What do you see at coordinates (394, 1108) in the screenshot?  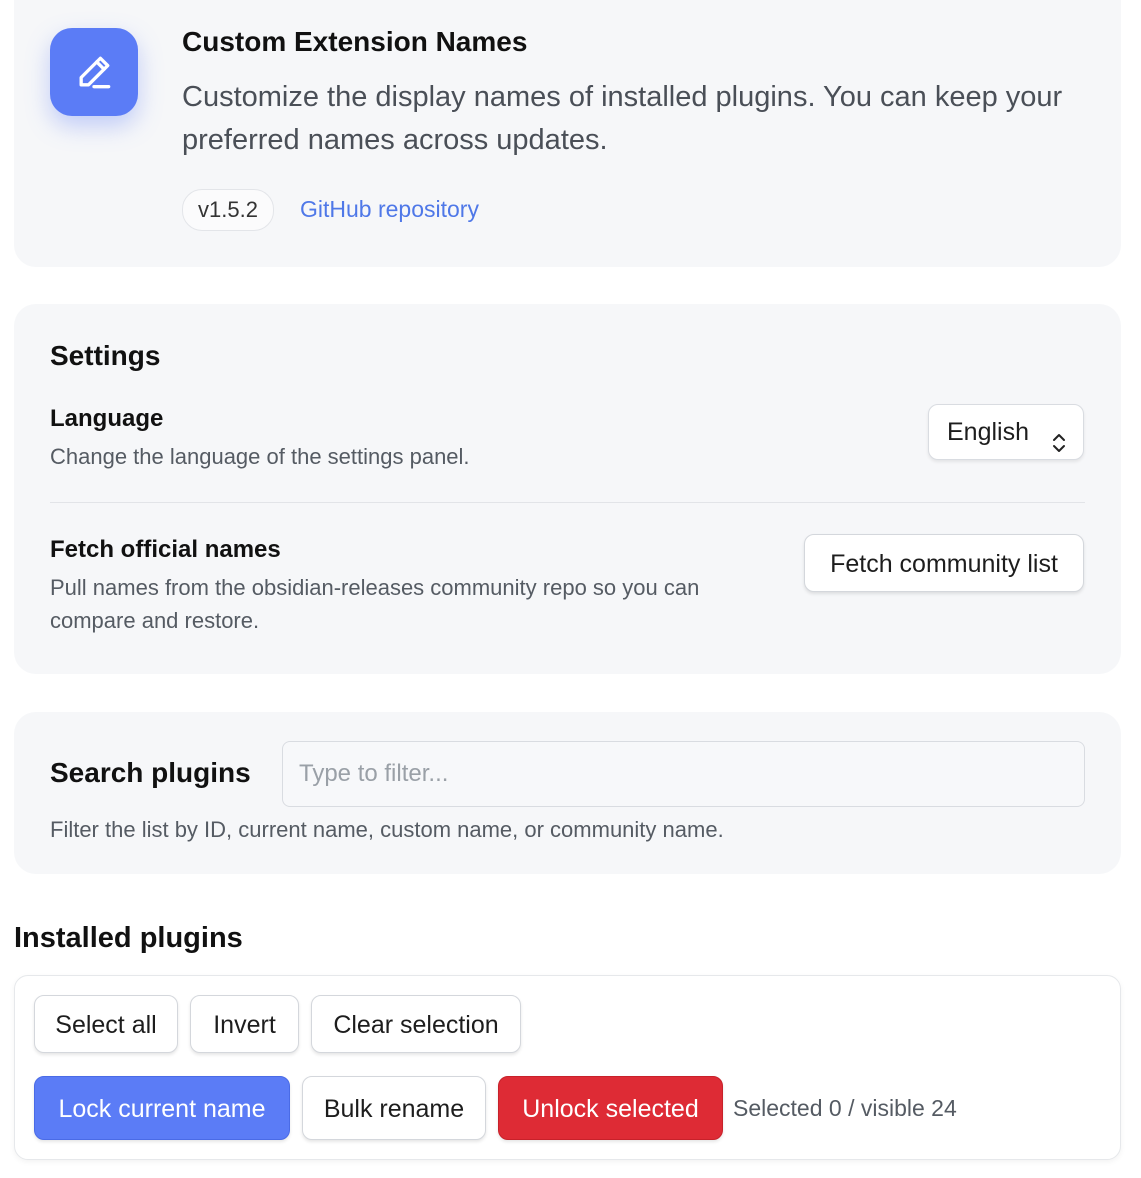 I see `bulk-rename-button: Bulk rename` at bounding box center [394, 1108].